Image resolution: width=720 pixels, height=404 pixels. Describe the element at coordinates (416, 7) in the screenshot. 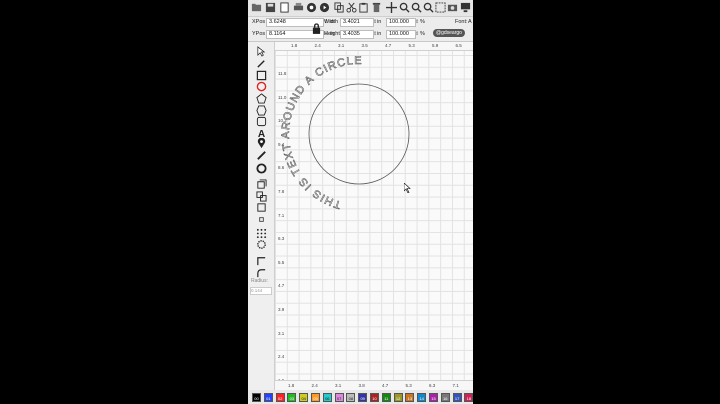

I see `zoom-out-icon` at that location.